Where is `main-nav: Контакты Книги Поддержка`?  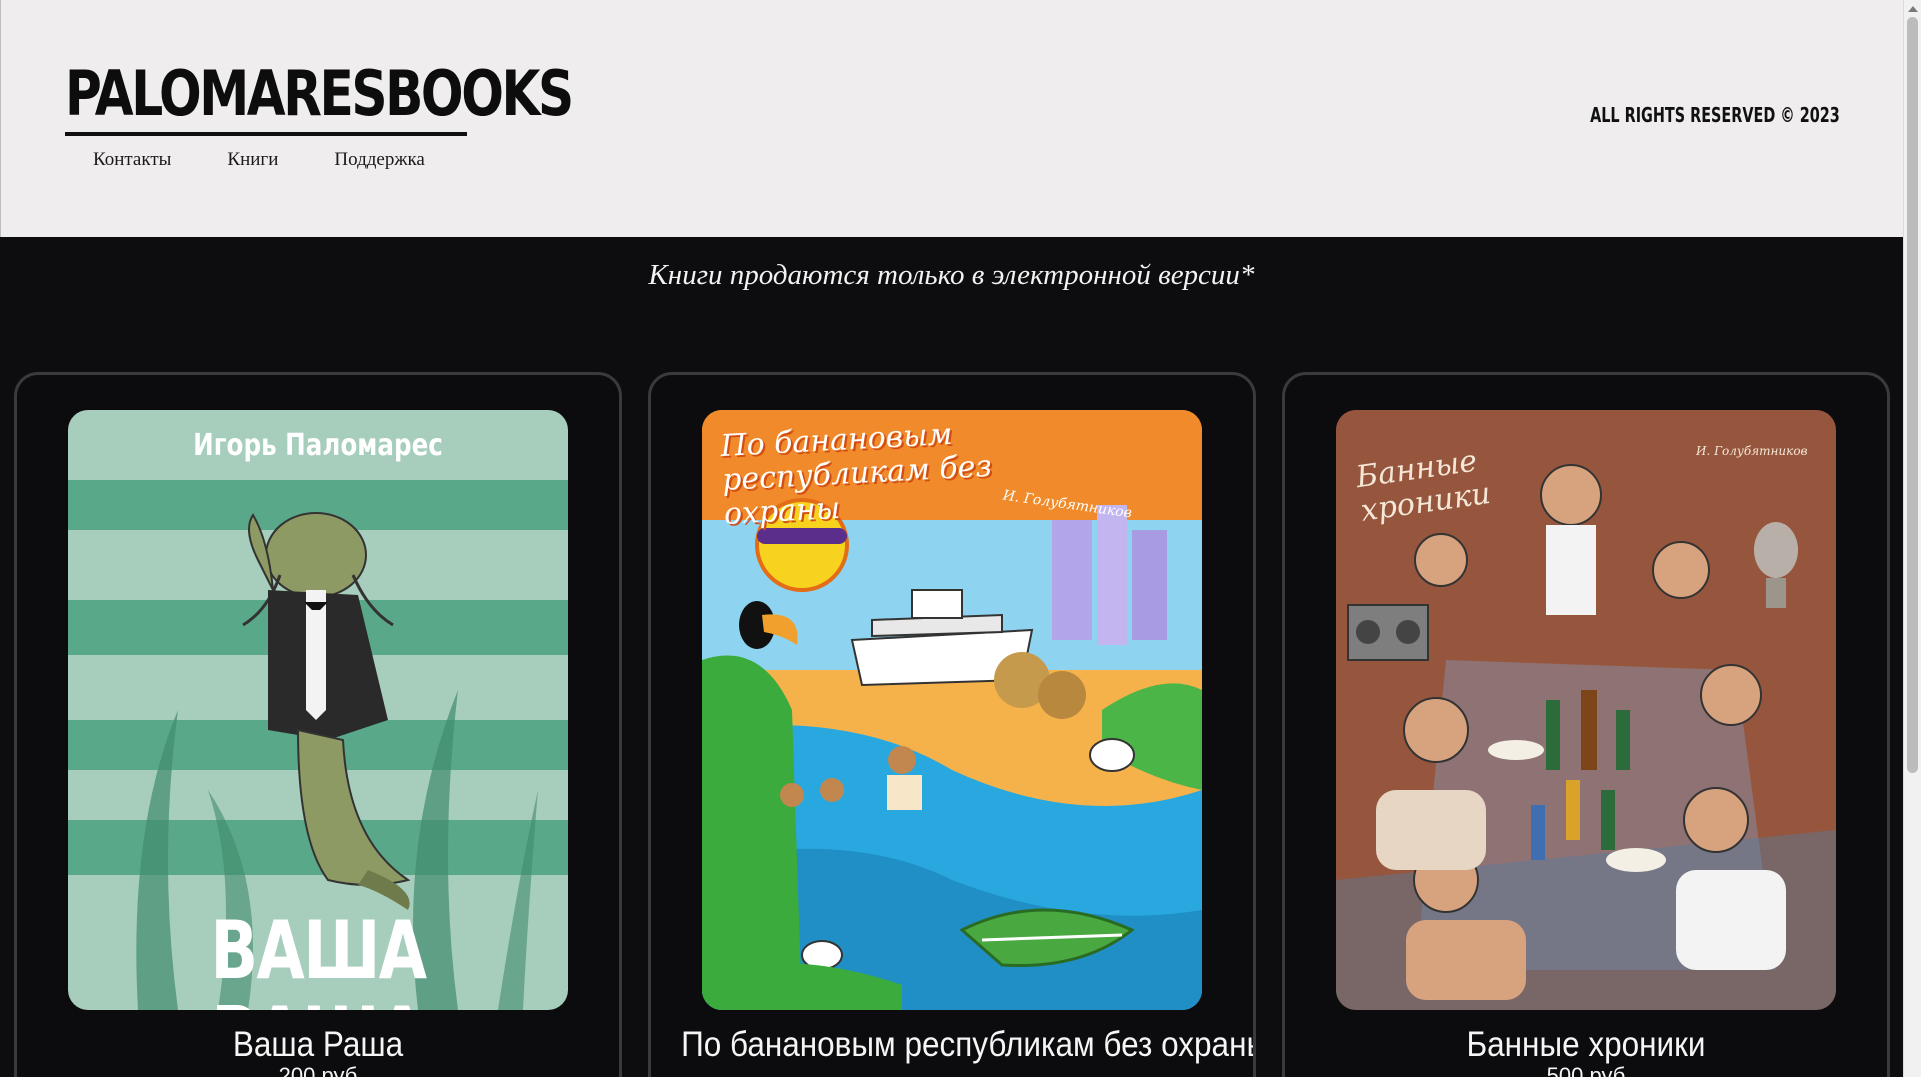
main-nav: Контакты Книги Поддержка is located at coordinates (287, 160).